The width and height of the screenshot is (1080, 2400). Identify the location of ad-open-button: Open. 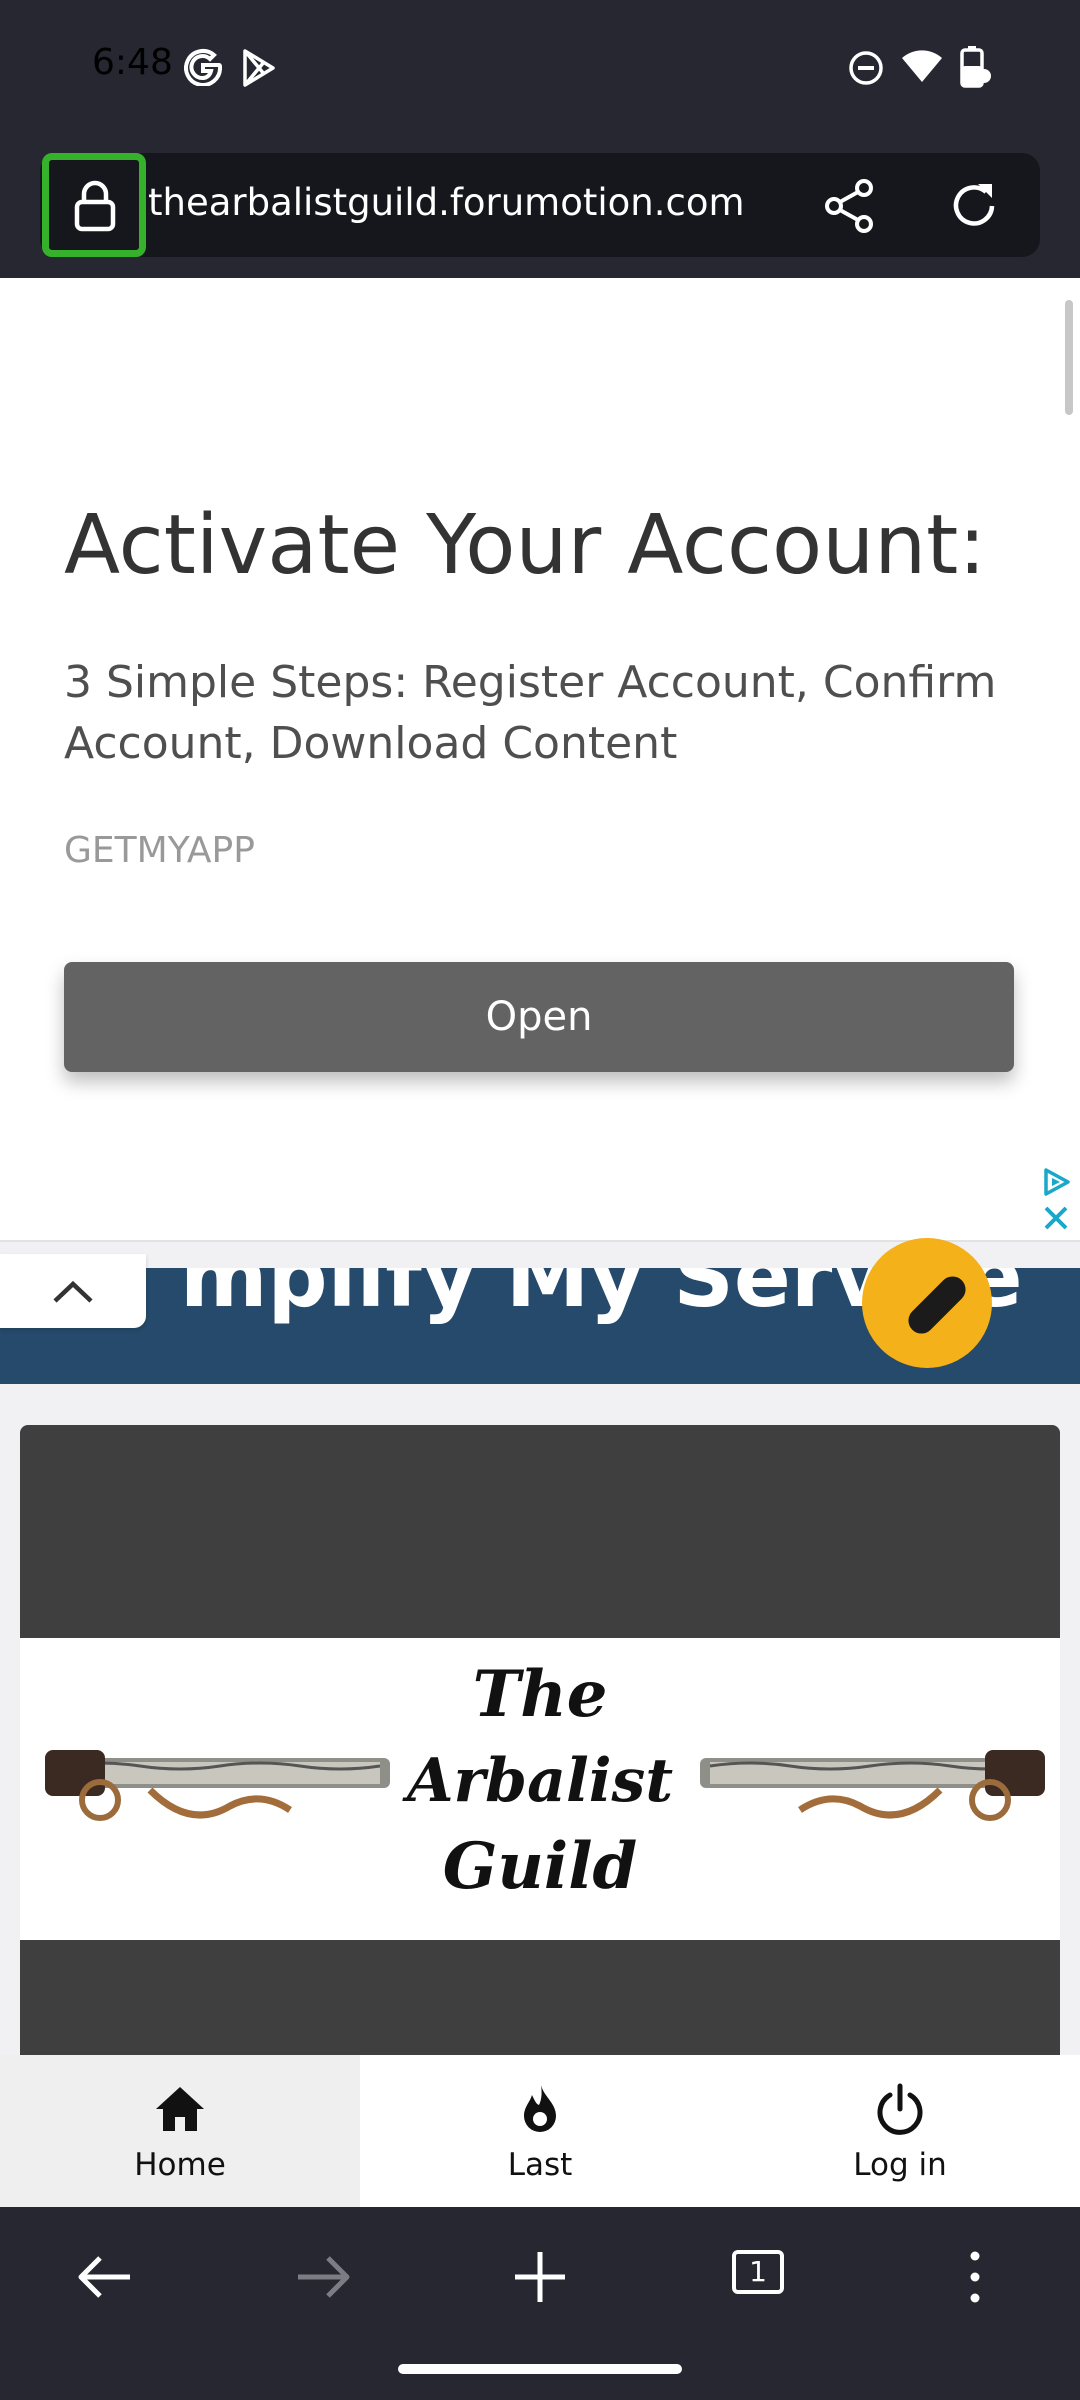
(539, 1017).